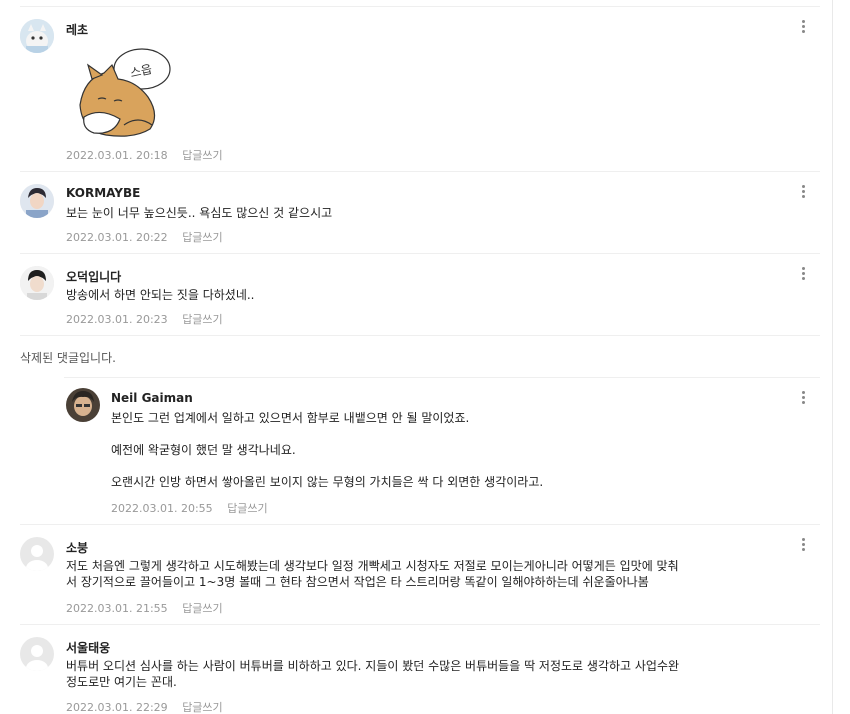  I want to click on comment-date: 2022.03.01. 20:22, so click(117, 237).